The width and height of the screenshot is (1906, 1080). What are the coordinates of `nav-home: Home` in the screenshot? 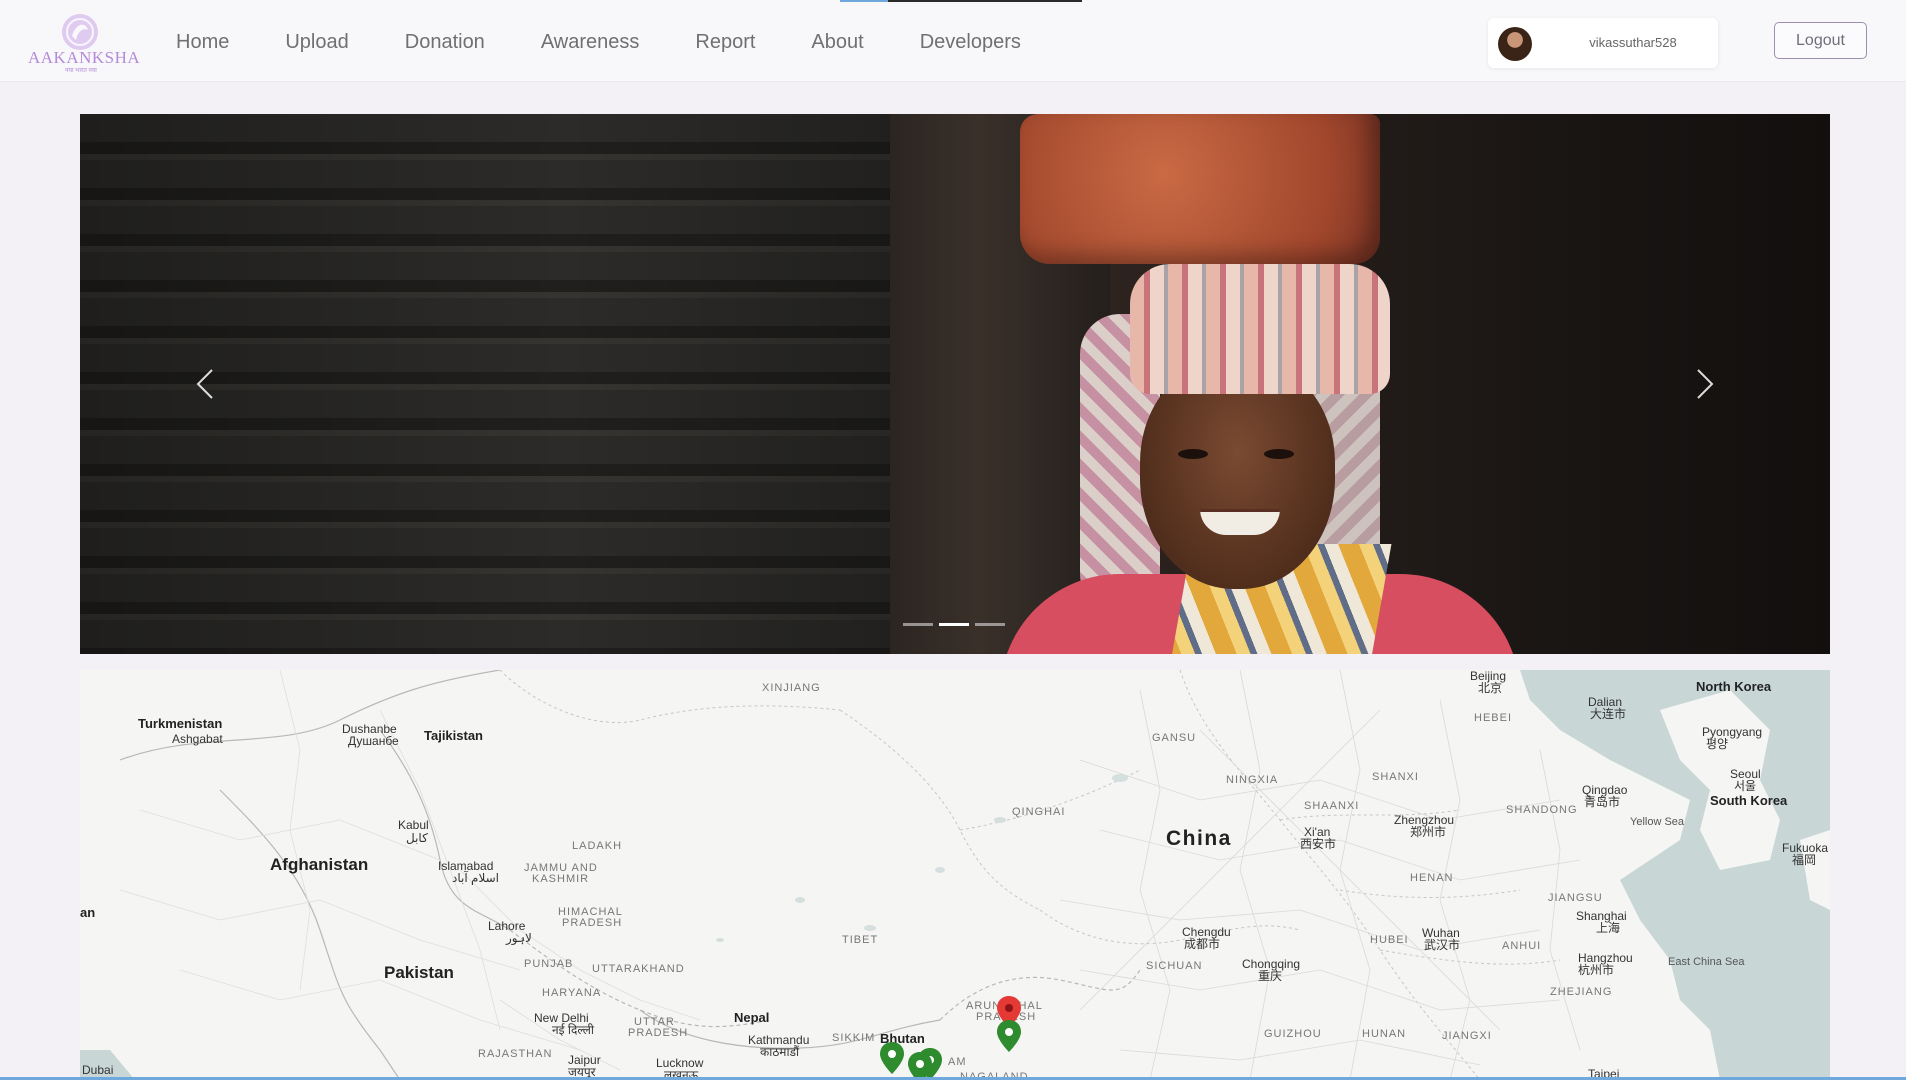 It's located at (202, 42).